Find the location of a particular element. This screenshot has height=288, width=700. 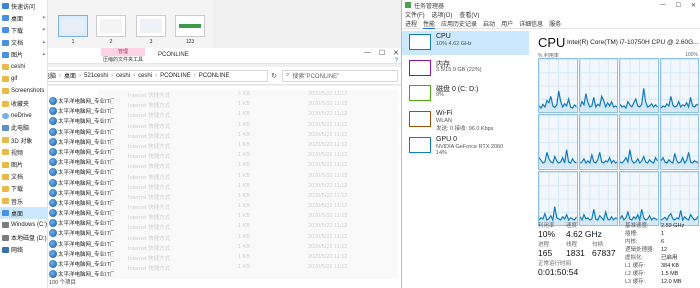

nav-item: Windows (C:) is located at coordinates (23, 225).